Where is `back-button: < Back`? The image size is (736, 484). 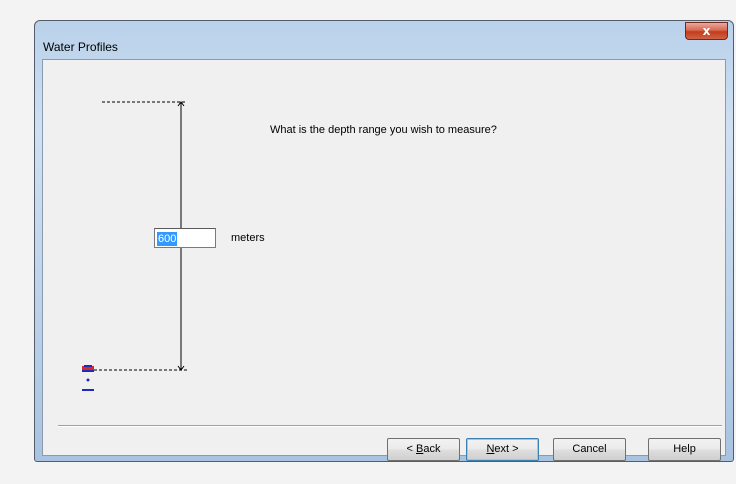 back-button: < Back is located at coordinates (423, 449).